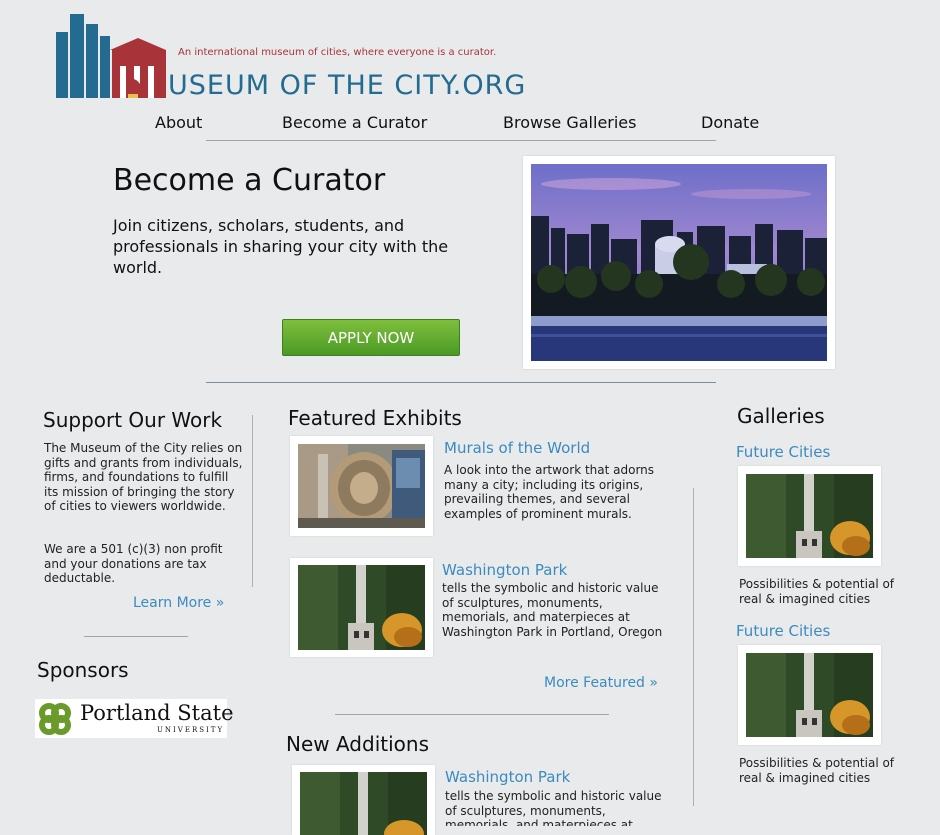  Describe the element at coordinates (178, 122) in the screenshot. I see `nav-about: About` at that location.